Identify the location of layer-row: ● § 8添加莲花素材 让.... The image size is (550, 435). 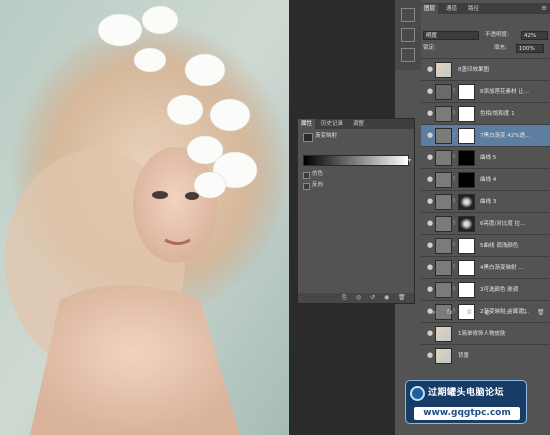
(485, 91).